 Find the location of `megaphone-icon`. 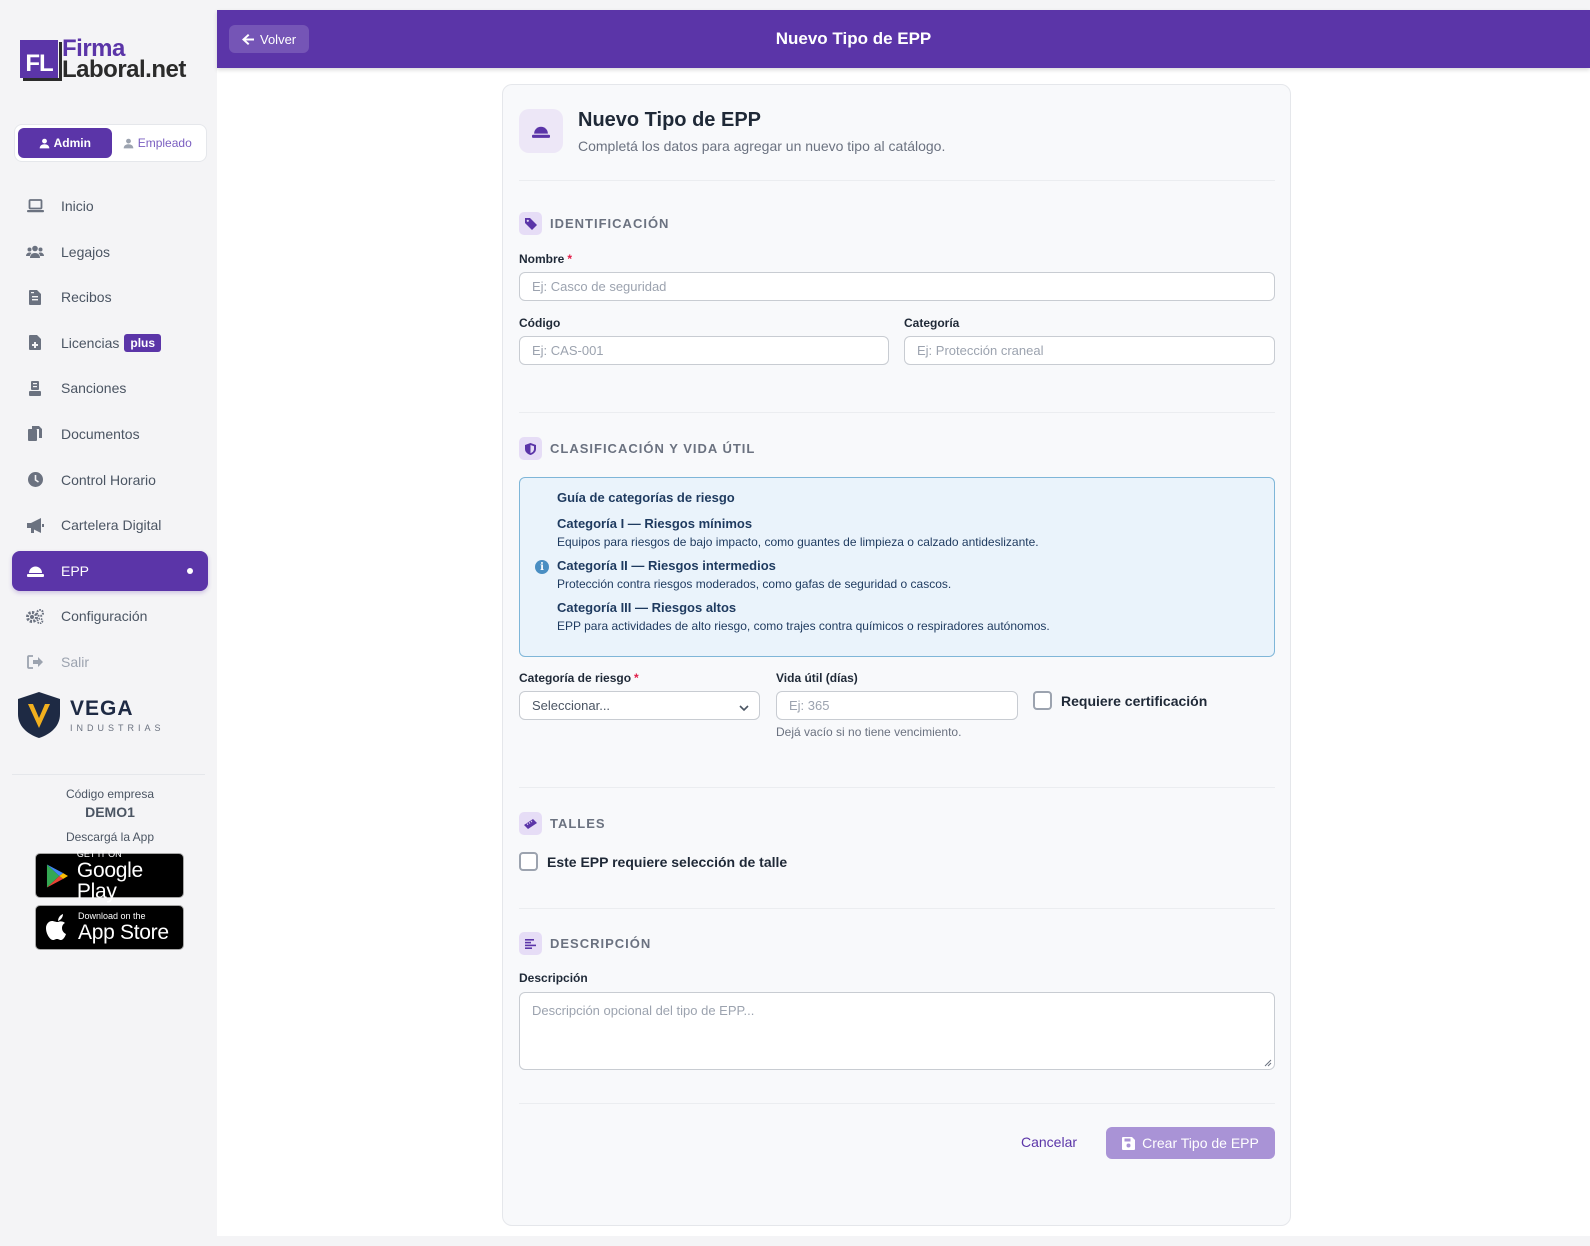

megaphone-icon is located at coordinates (35, 525).